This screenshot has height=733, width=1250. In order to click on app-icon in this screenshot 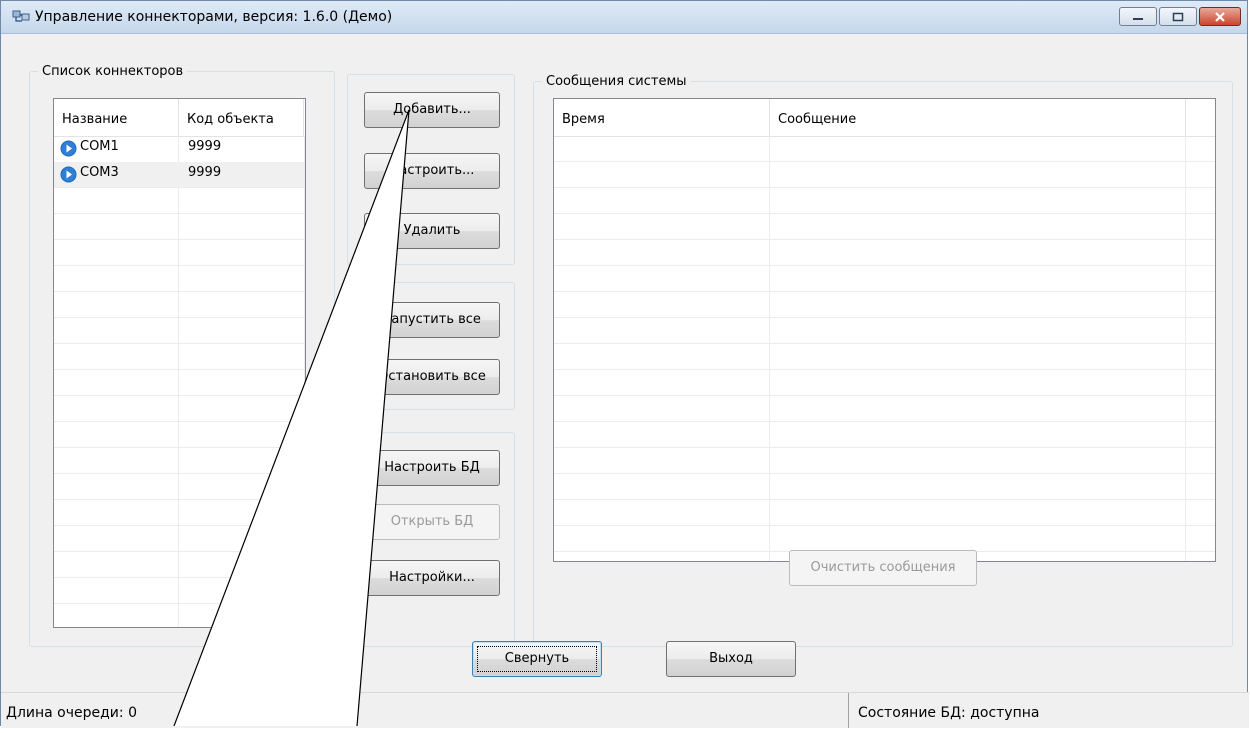, I will do `click(21, 16)`.